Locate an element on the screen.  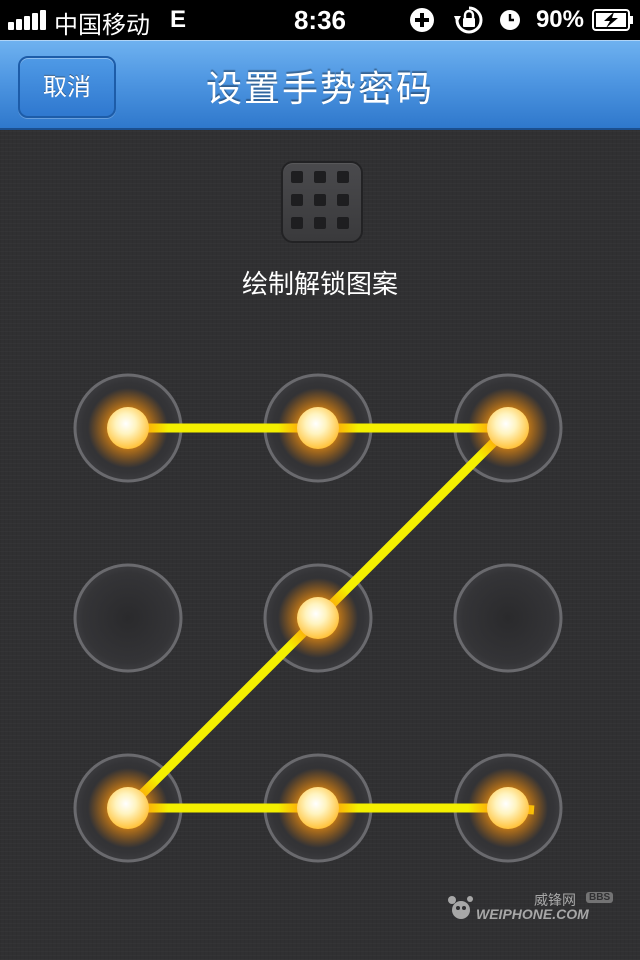
watermark-bbs-badge: BBS is located at coordinates (600, 897).